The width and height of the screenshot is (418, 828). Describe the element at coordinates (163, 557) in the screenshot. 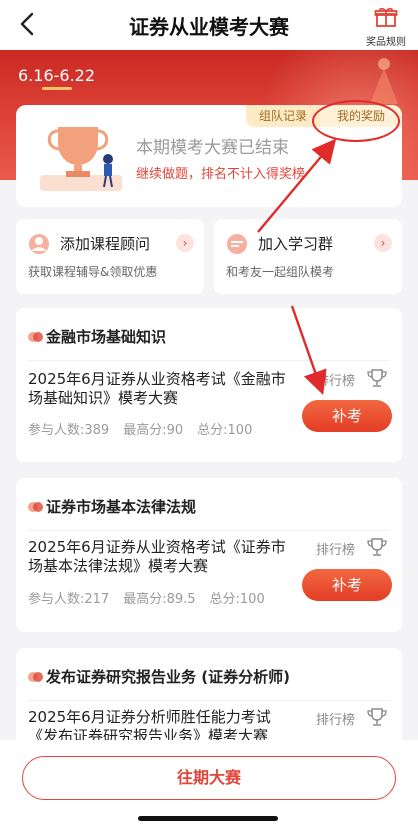

I see `exam-description: 2025年6月证券从业资格考试《证券市场基本法律法规》模考大赛` at that location.